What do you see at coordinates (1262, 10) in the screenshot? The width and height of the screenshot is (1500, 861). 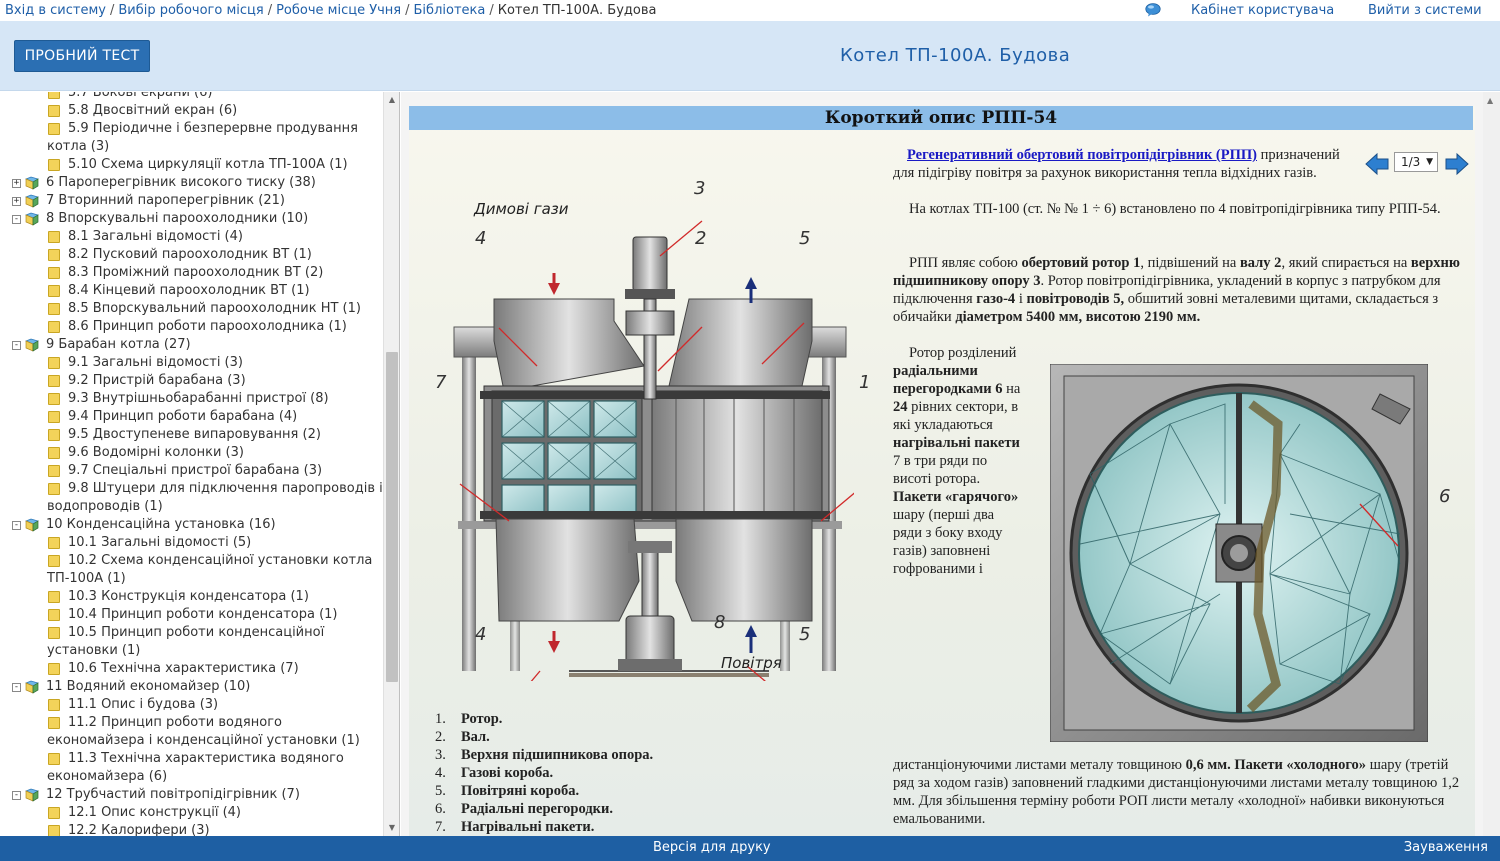 I see `user-cabinet-link: Кабінет користувача` at bounding box center [1262, 10].